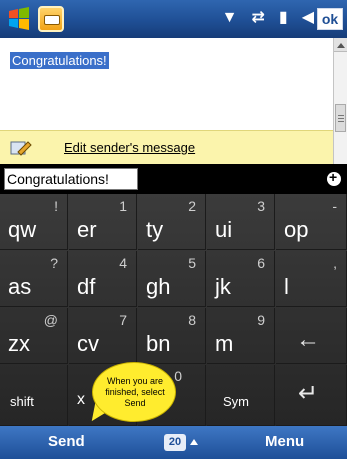 The image size is (347, 459). I want to click on key-label: as, so click(20, 286).